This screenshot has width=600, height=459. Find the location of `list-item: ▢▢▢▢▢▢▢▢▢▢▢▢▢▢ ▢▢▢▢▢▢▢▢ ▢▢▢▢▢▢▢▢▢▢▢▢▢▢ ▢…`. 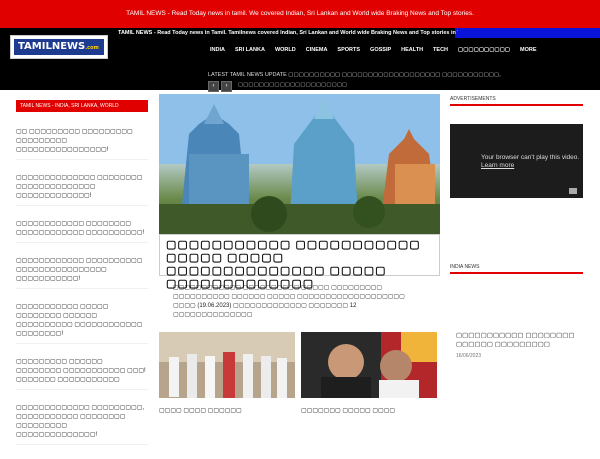

list-item: ▢▢▢▢▢▢▢▢▢▢▢▢▢▢ ▢▢▢▢▢▢▢▢ ▢▢▢▢▢▢▢▢▢▢▢▢▢▢ ▢… is located at coordinates (82, 190).